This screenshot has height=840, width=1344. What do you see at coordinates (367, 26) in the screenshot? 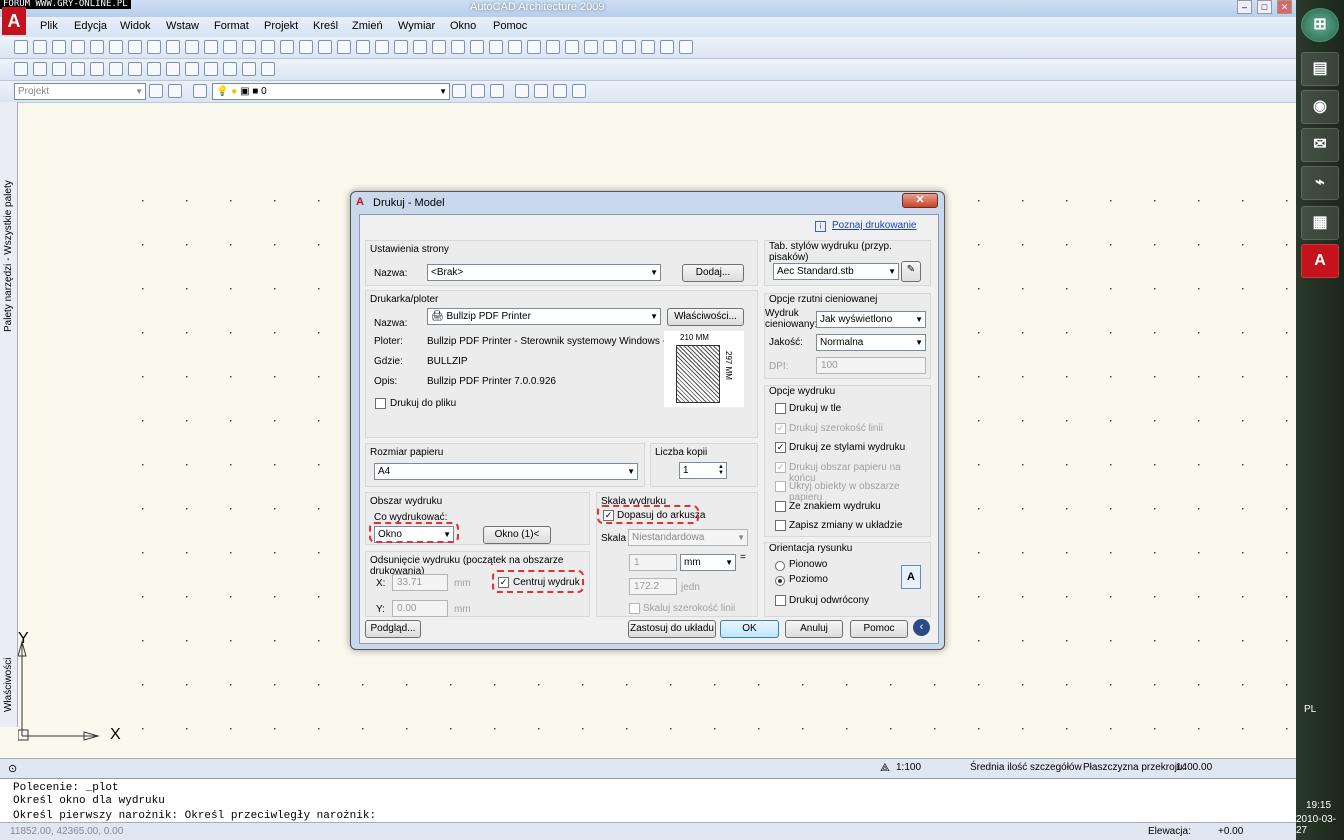
I see `menu-zmien: Zmień` at bounding box center [367, 26].